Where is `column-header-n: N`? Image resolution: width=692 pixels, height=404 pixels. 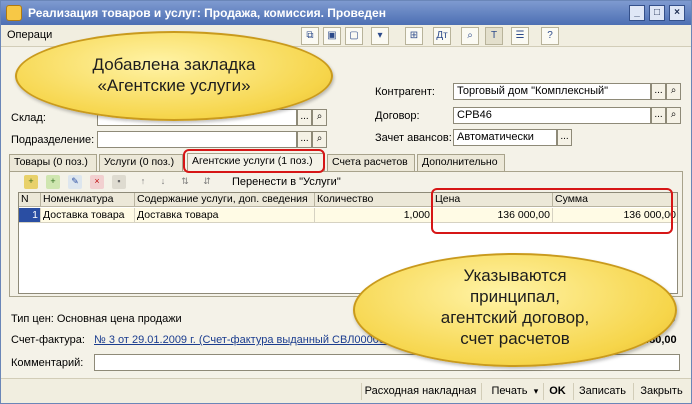
column-header-n: N is located at coordinates (30, 200).